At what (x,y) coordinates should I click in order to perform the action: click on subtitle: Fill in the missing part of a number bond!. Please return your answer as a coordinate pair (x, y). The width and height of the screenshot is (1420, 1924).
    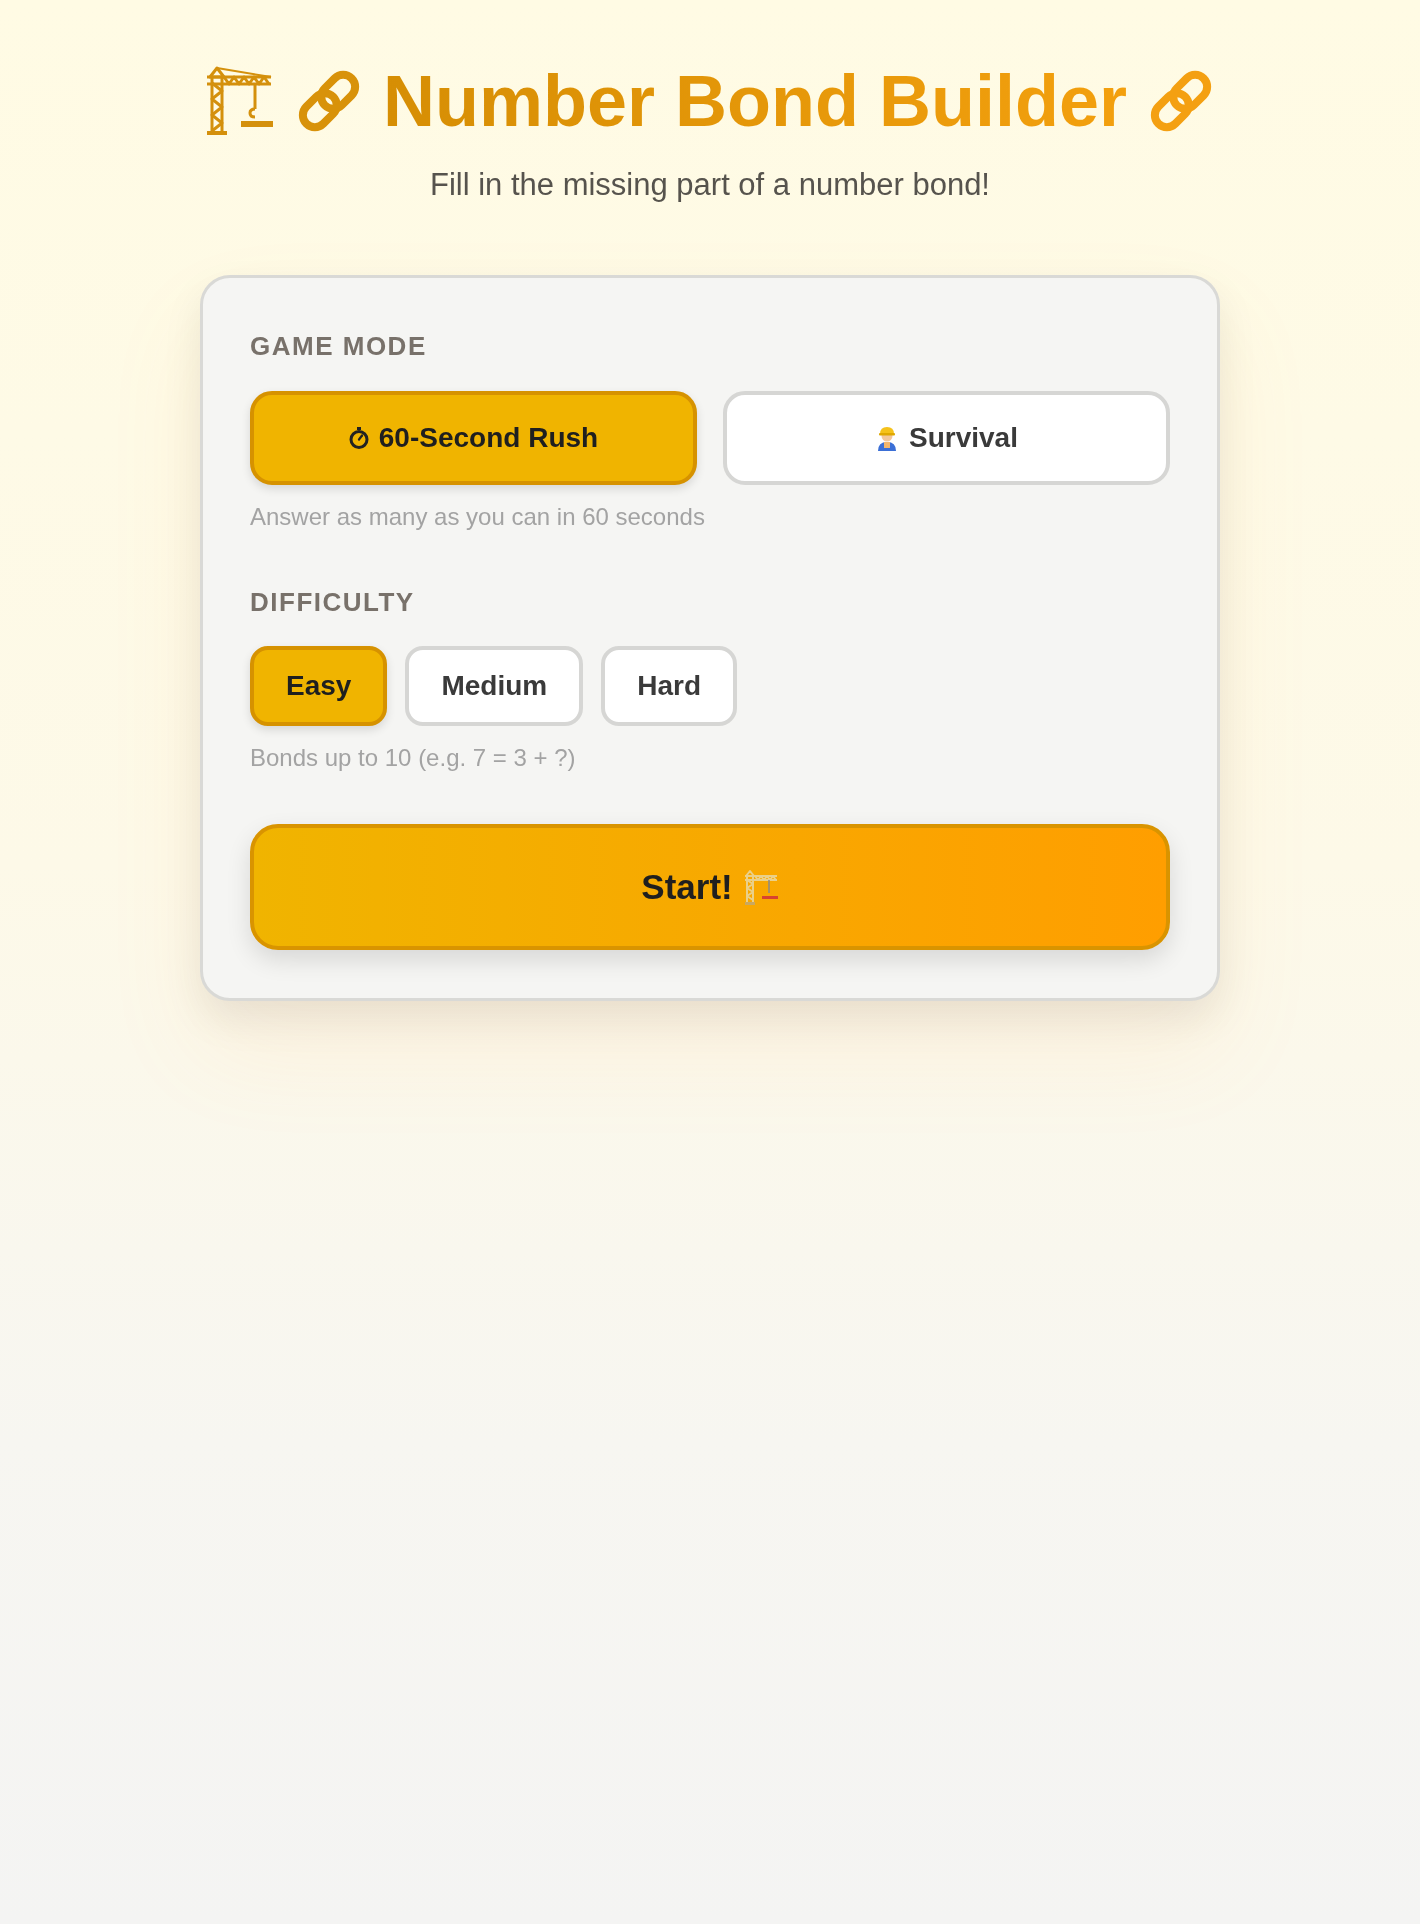
    Looking at the image, I should click on (710, 185).